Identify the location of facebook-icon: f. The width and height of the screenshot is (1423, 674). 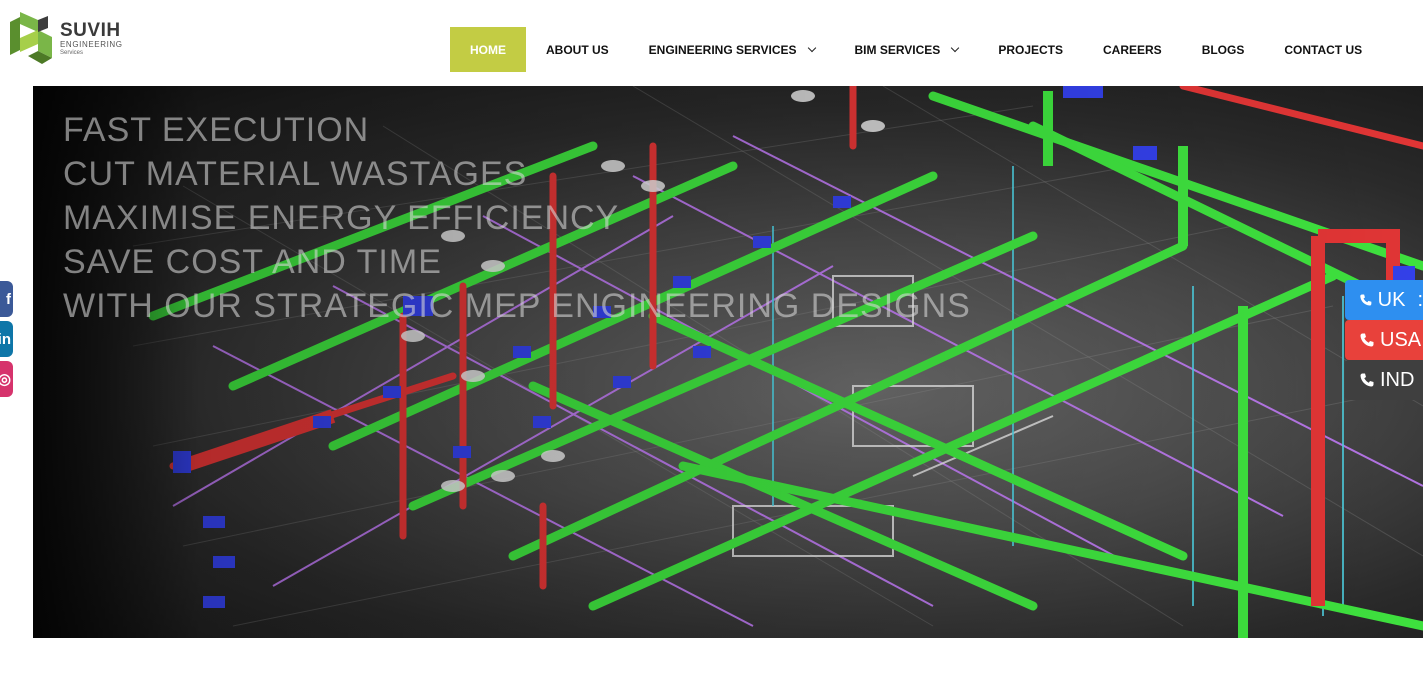
(6, 299).